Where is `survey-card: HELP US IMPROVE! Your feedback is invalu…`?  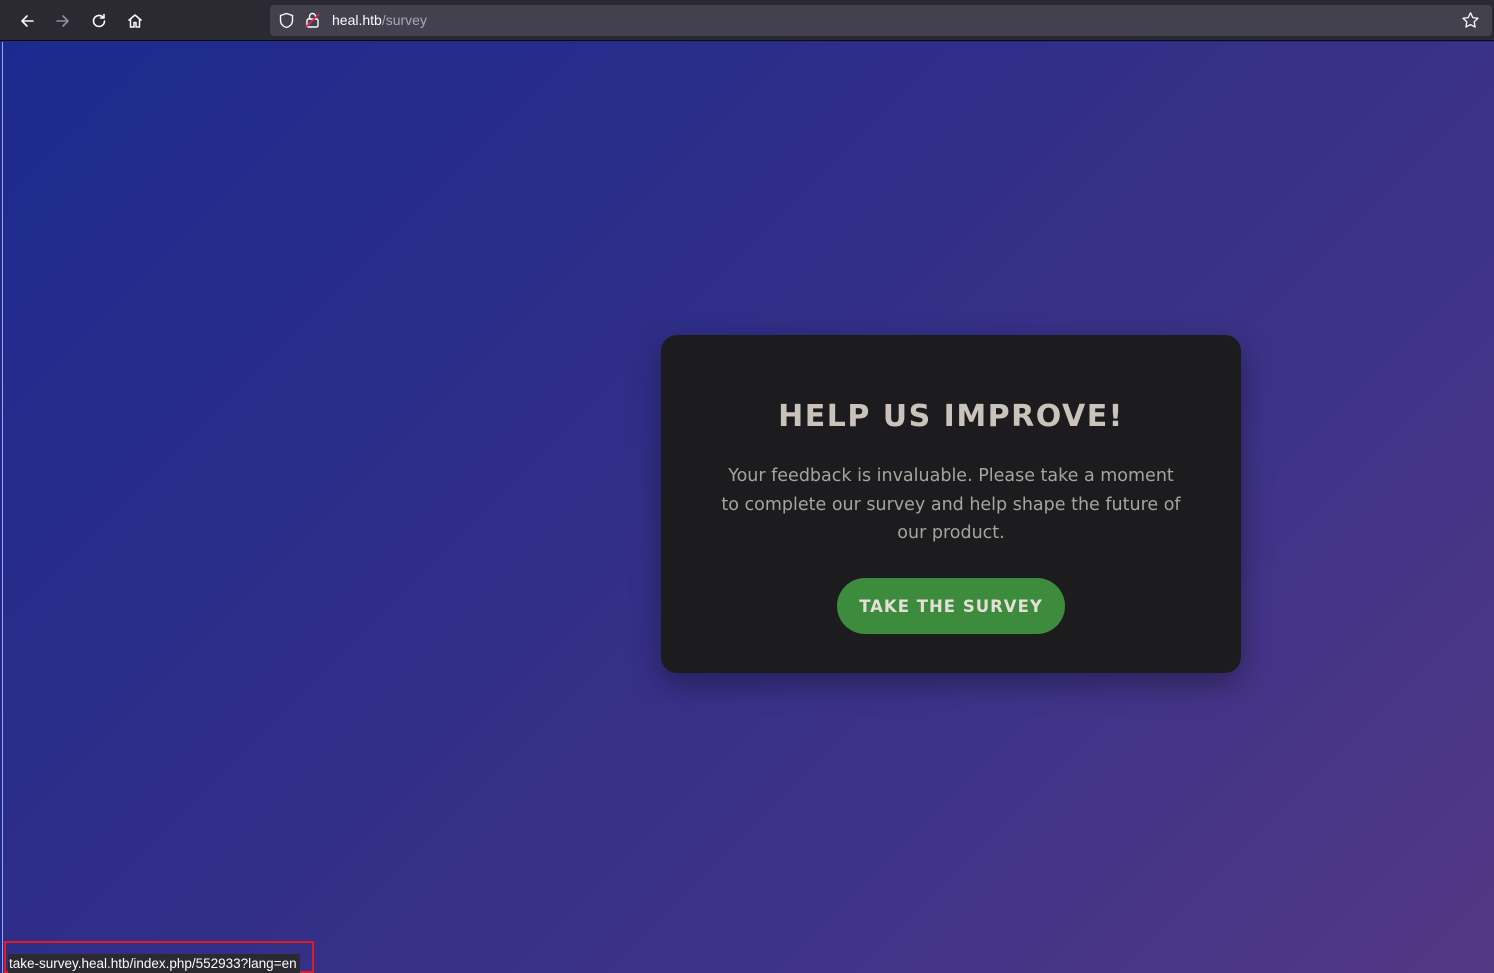 survey-card: HELP US IMPROVE! Your feedback is invalu… is located at coordinates (951, 504).